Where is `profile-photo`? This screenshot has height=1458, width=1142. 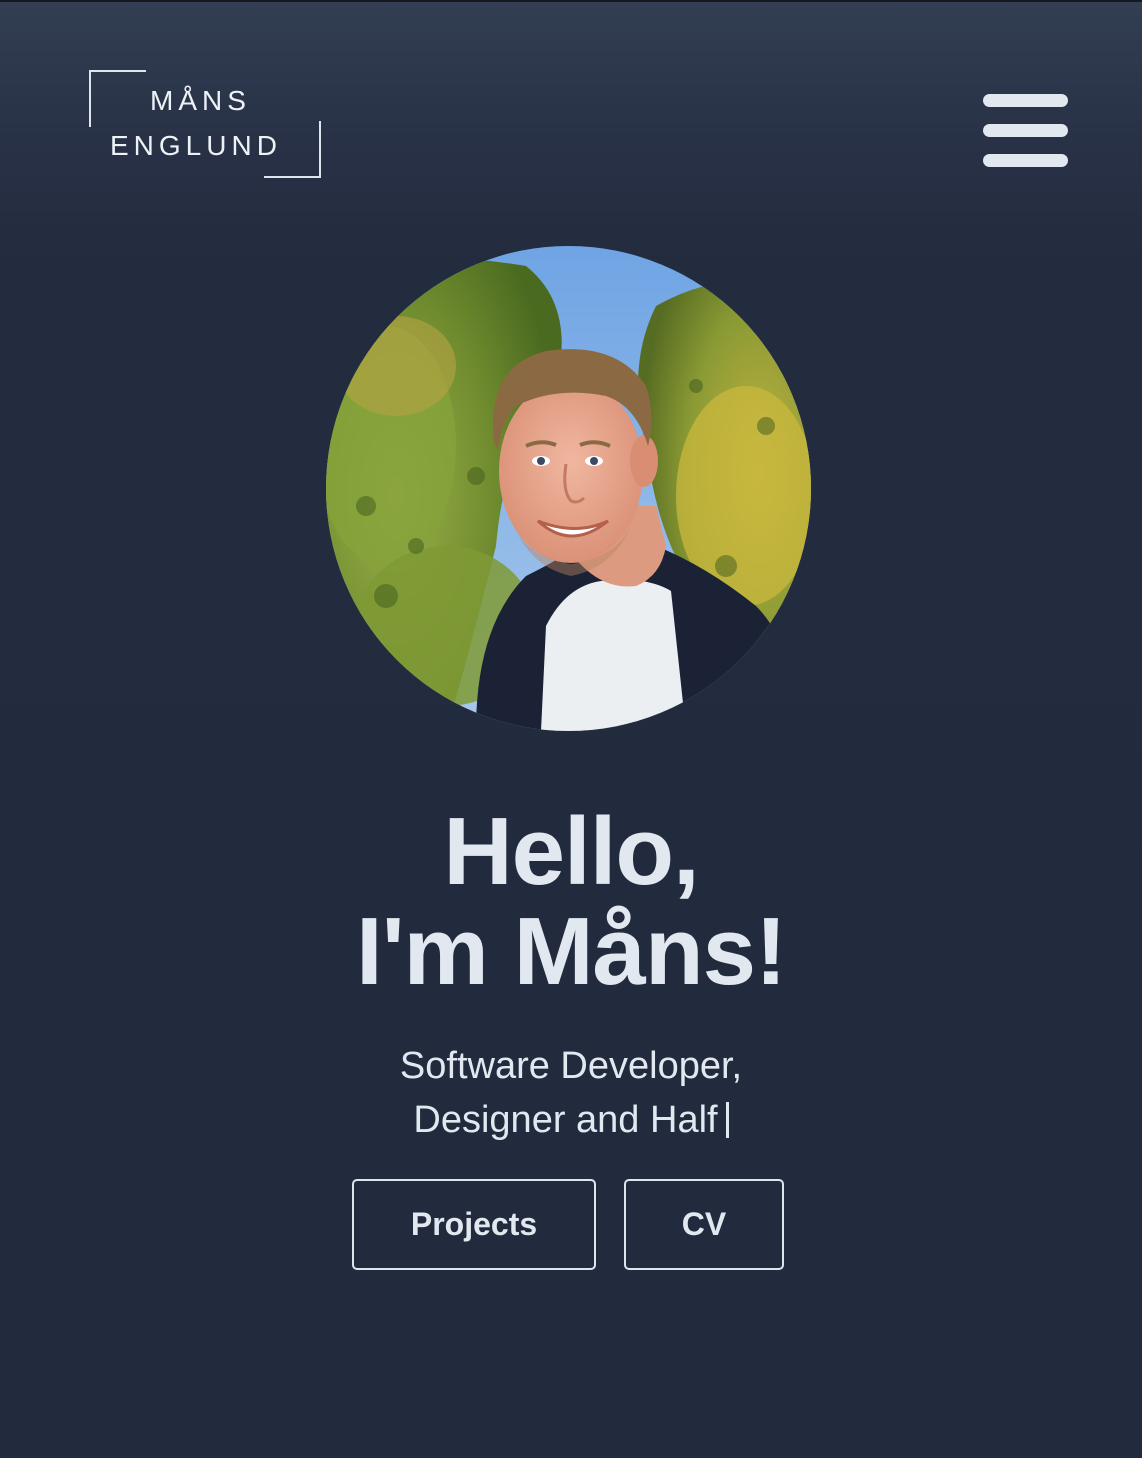
profile-photo is located at coordinates (568, 488).